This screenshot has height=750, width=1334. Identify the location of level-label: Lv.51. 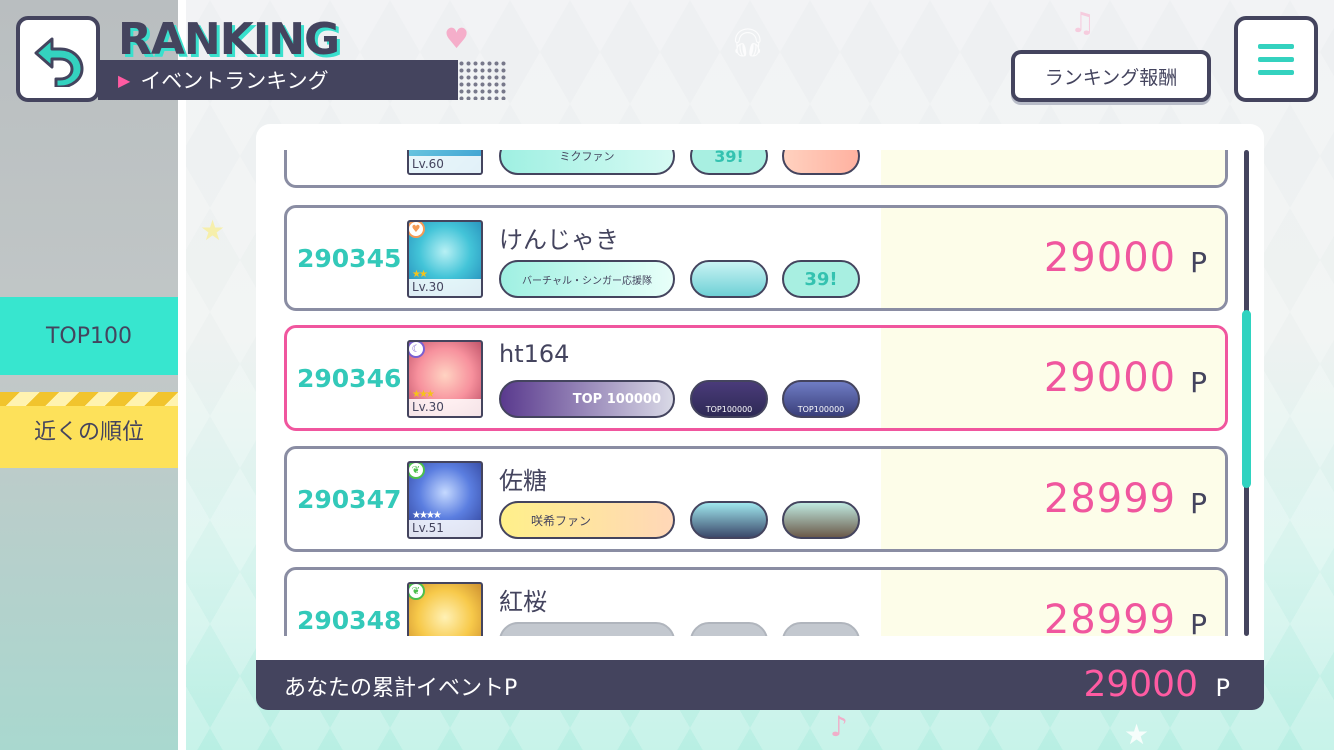
(445, 528).